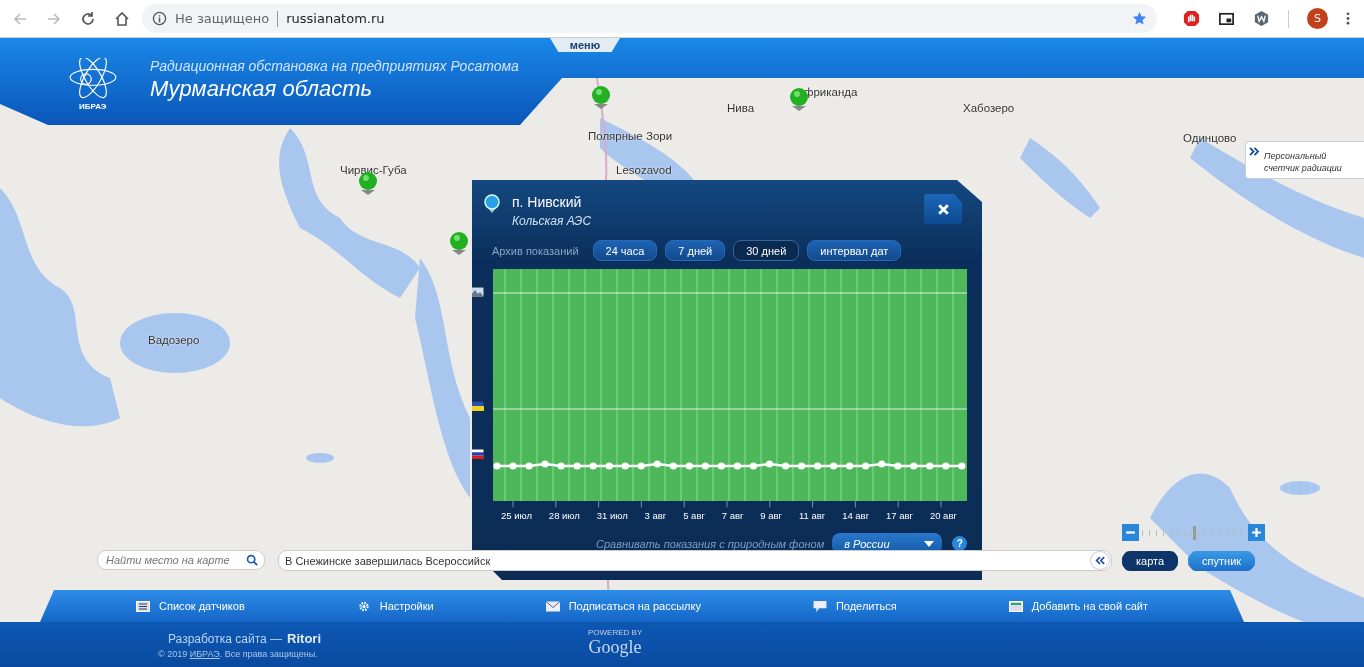  What do you see at coordinates (564, 515) in the screenshot?
I see `date-tick-label: 28 июл` at bounding box center [564, 515].